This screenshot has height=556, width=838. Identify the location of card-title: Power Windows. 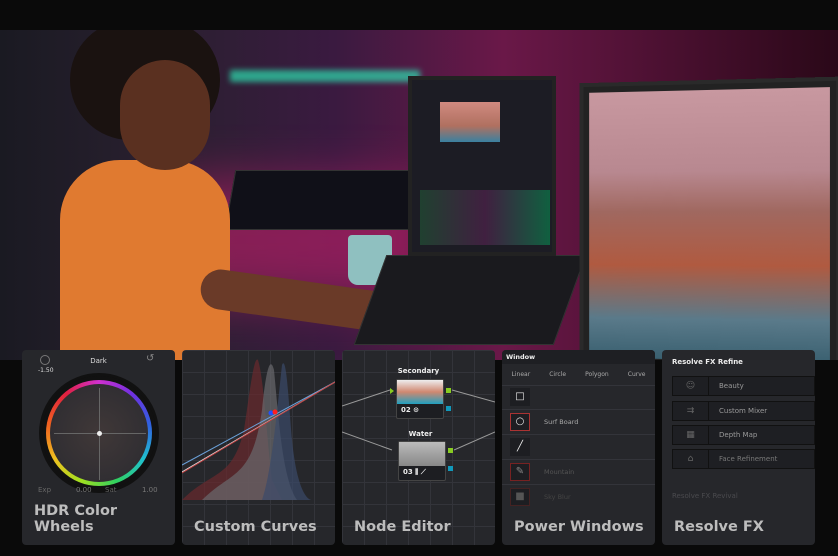
(579, 527).